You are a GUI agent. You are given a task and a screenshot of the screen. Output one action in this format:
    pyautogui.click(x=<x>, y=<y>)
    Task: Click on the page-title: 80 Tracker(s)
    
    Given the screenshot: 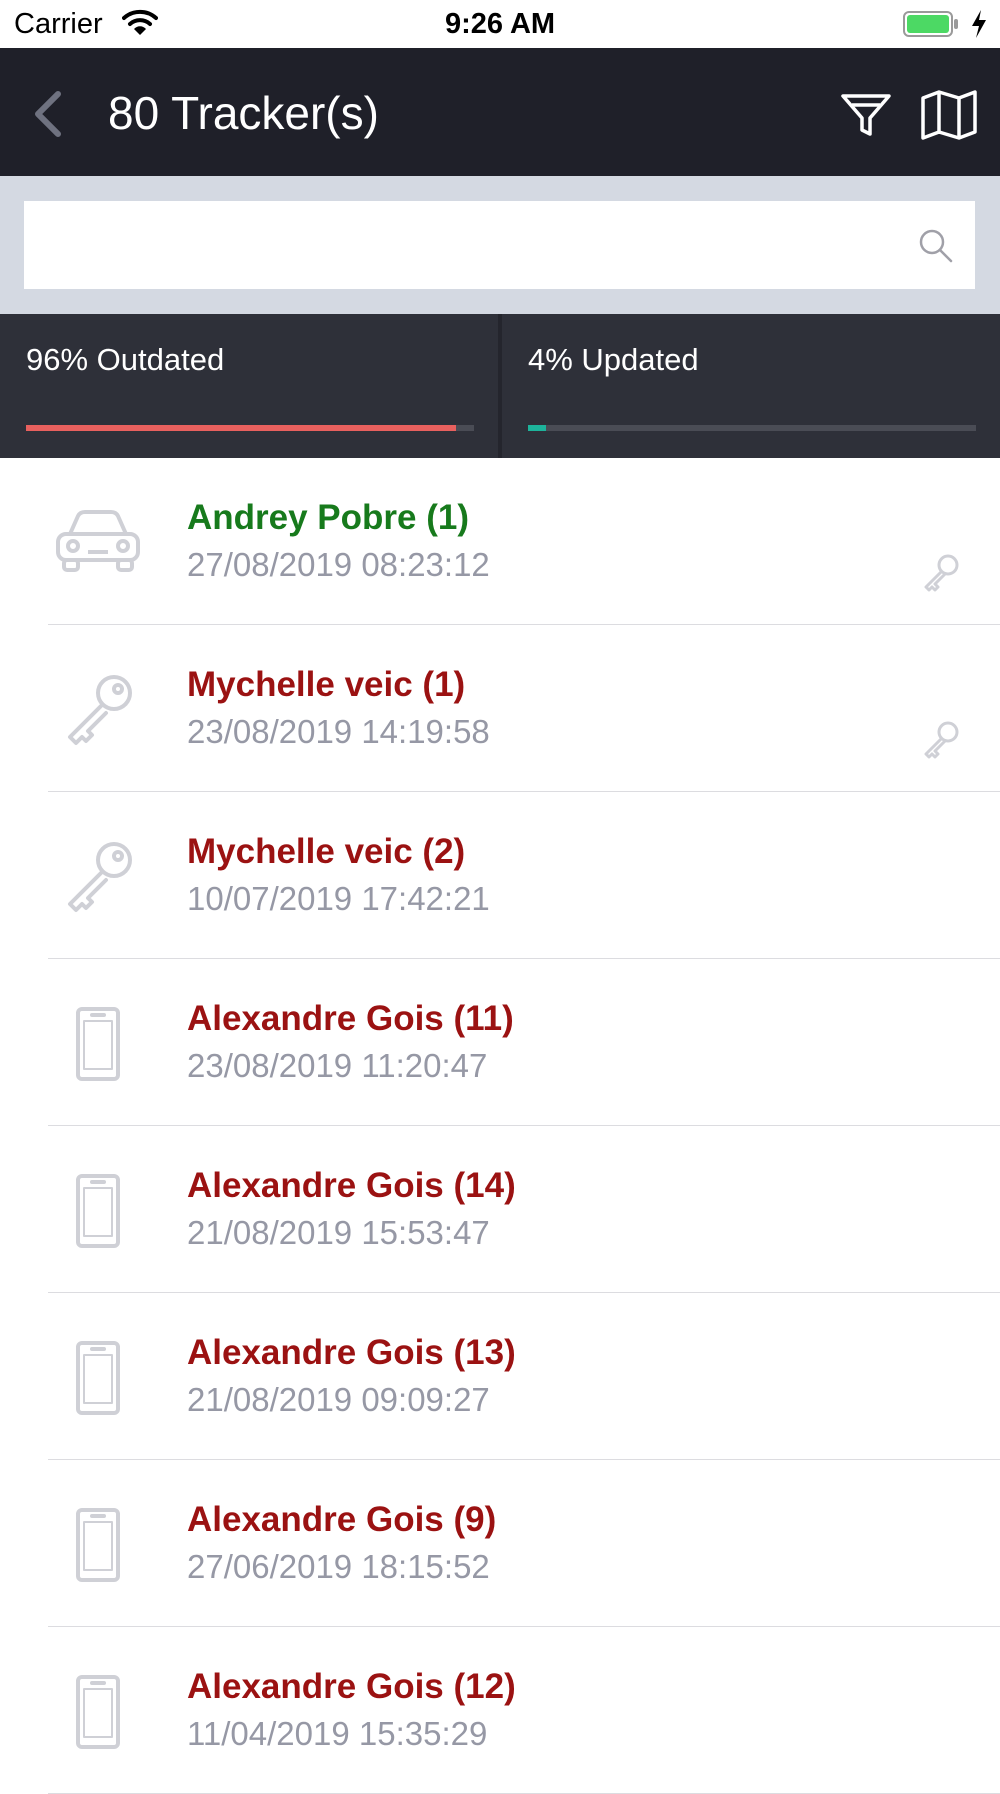 What is the action you would take?
    pyautogui.click(x=243, y=113)
    